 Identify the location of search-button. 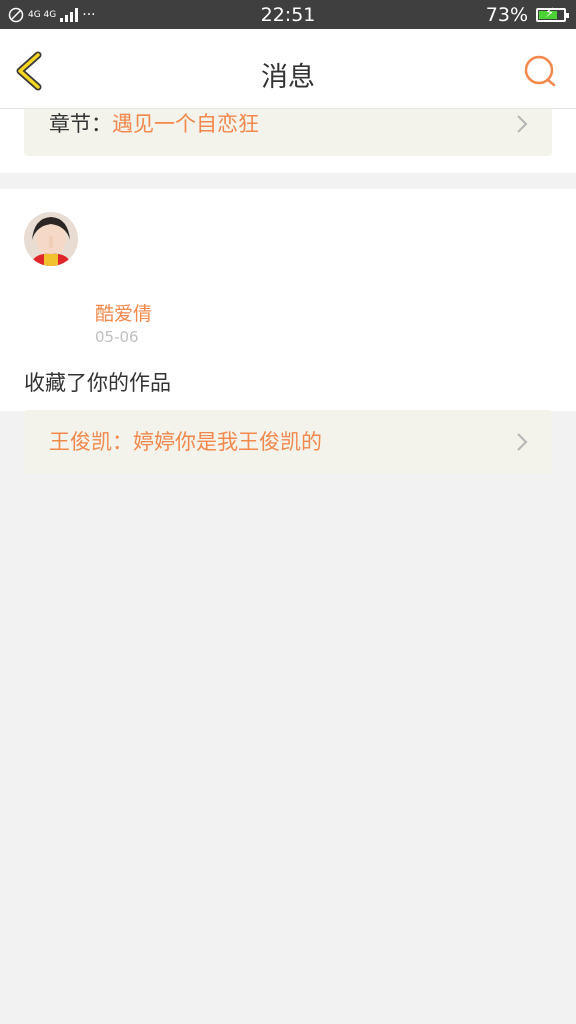
(540, 71).